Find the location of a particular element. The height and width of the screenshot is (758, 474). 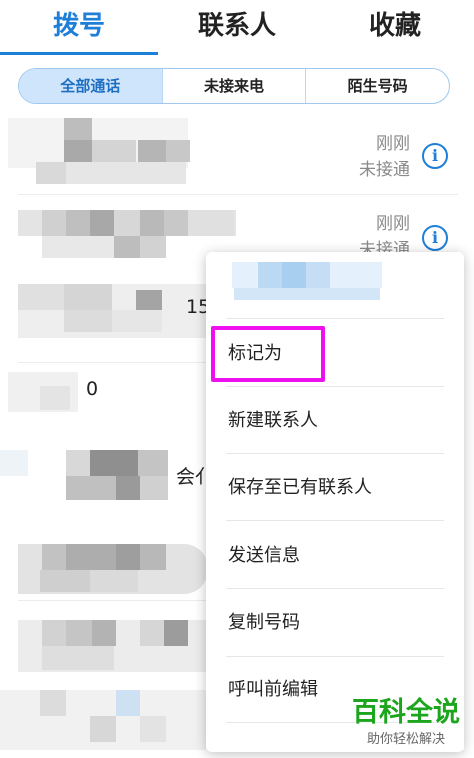

tab-favorites: 收藏 is located at coordinates (395, 26).